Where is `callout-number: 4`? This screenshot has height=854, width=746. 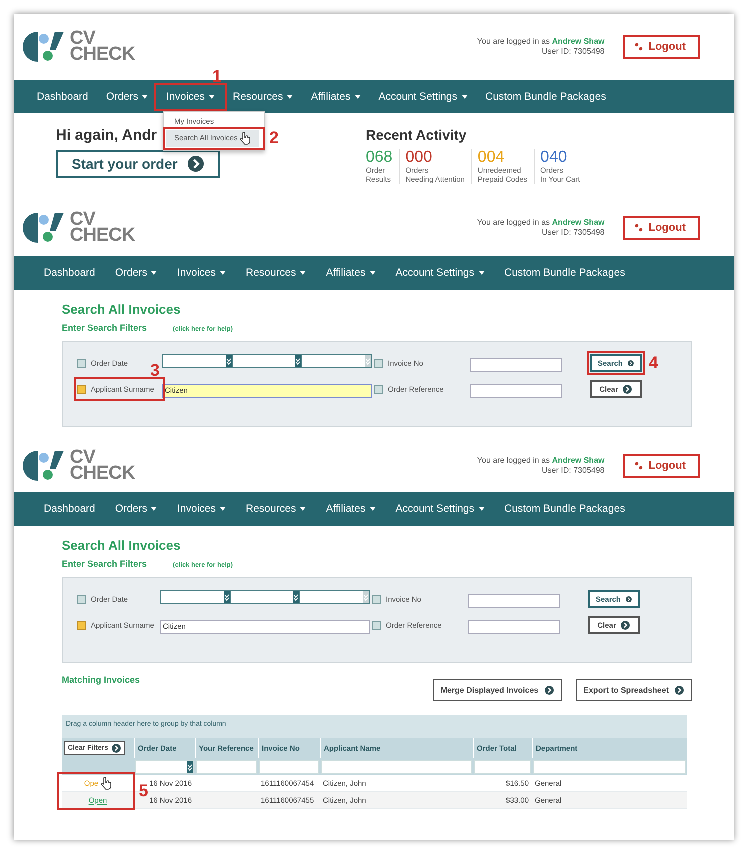
callout-number: 4 is located at coordinates (653, 363).